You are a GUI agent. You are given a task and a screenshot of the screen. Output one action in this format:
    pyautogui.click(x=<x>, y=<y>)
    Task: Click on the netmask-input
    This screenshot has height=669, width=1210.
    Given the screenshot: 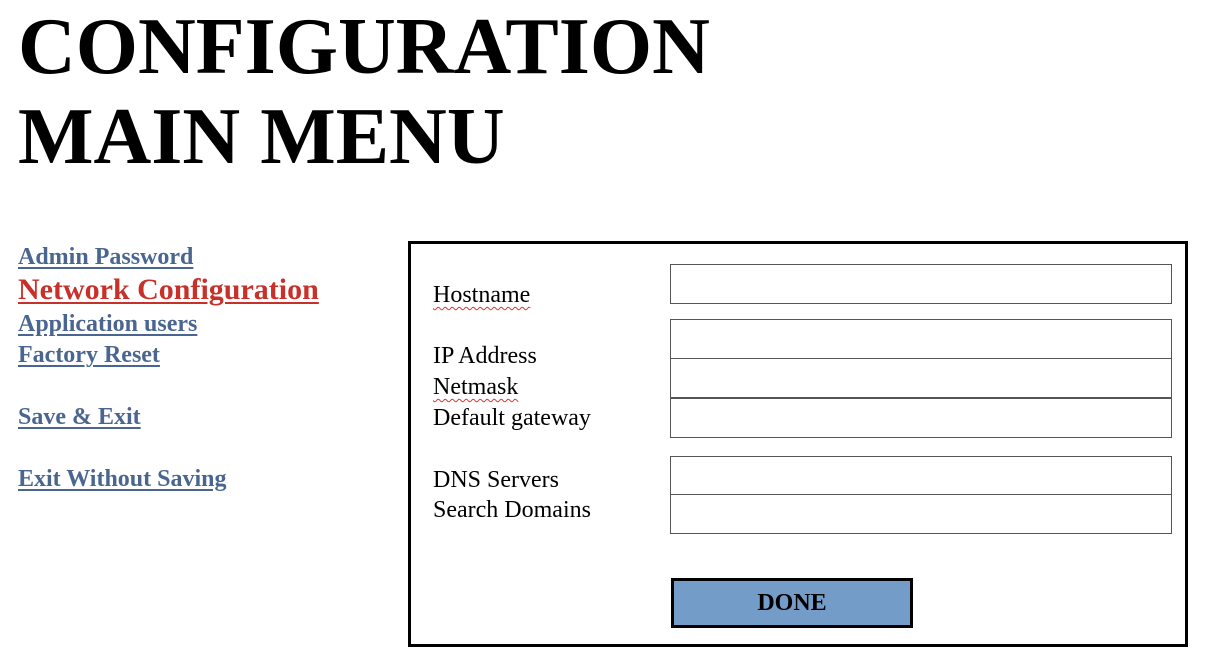 What is the action you would take?
    pyautogui.click(x=921, y=378)
    